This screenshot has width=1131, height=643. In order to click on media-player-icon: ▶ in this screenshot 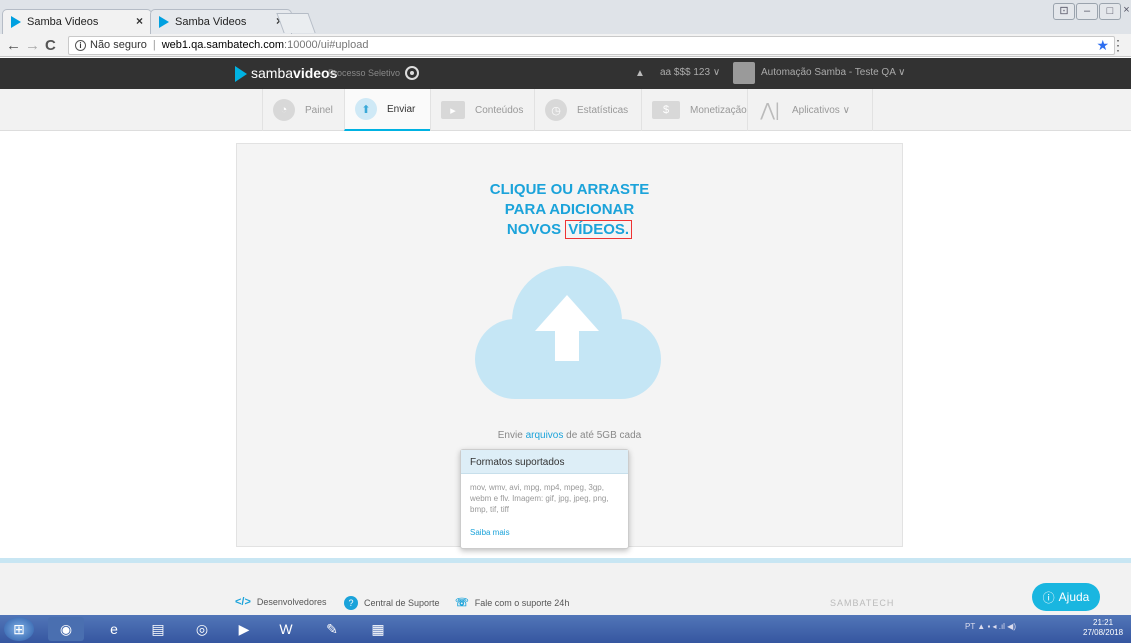, I will do `click(244, 629)`.